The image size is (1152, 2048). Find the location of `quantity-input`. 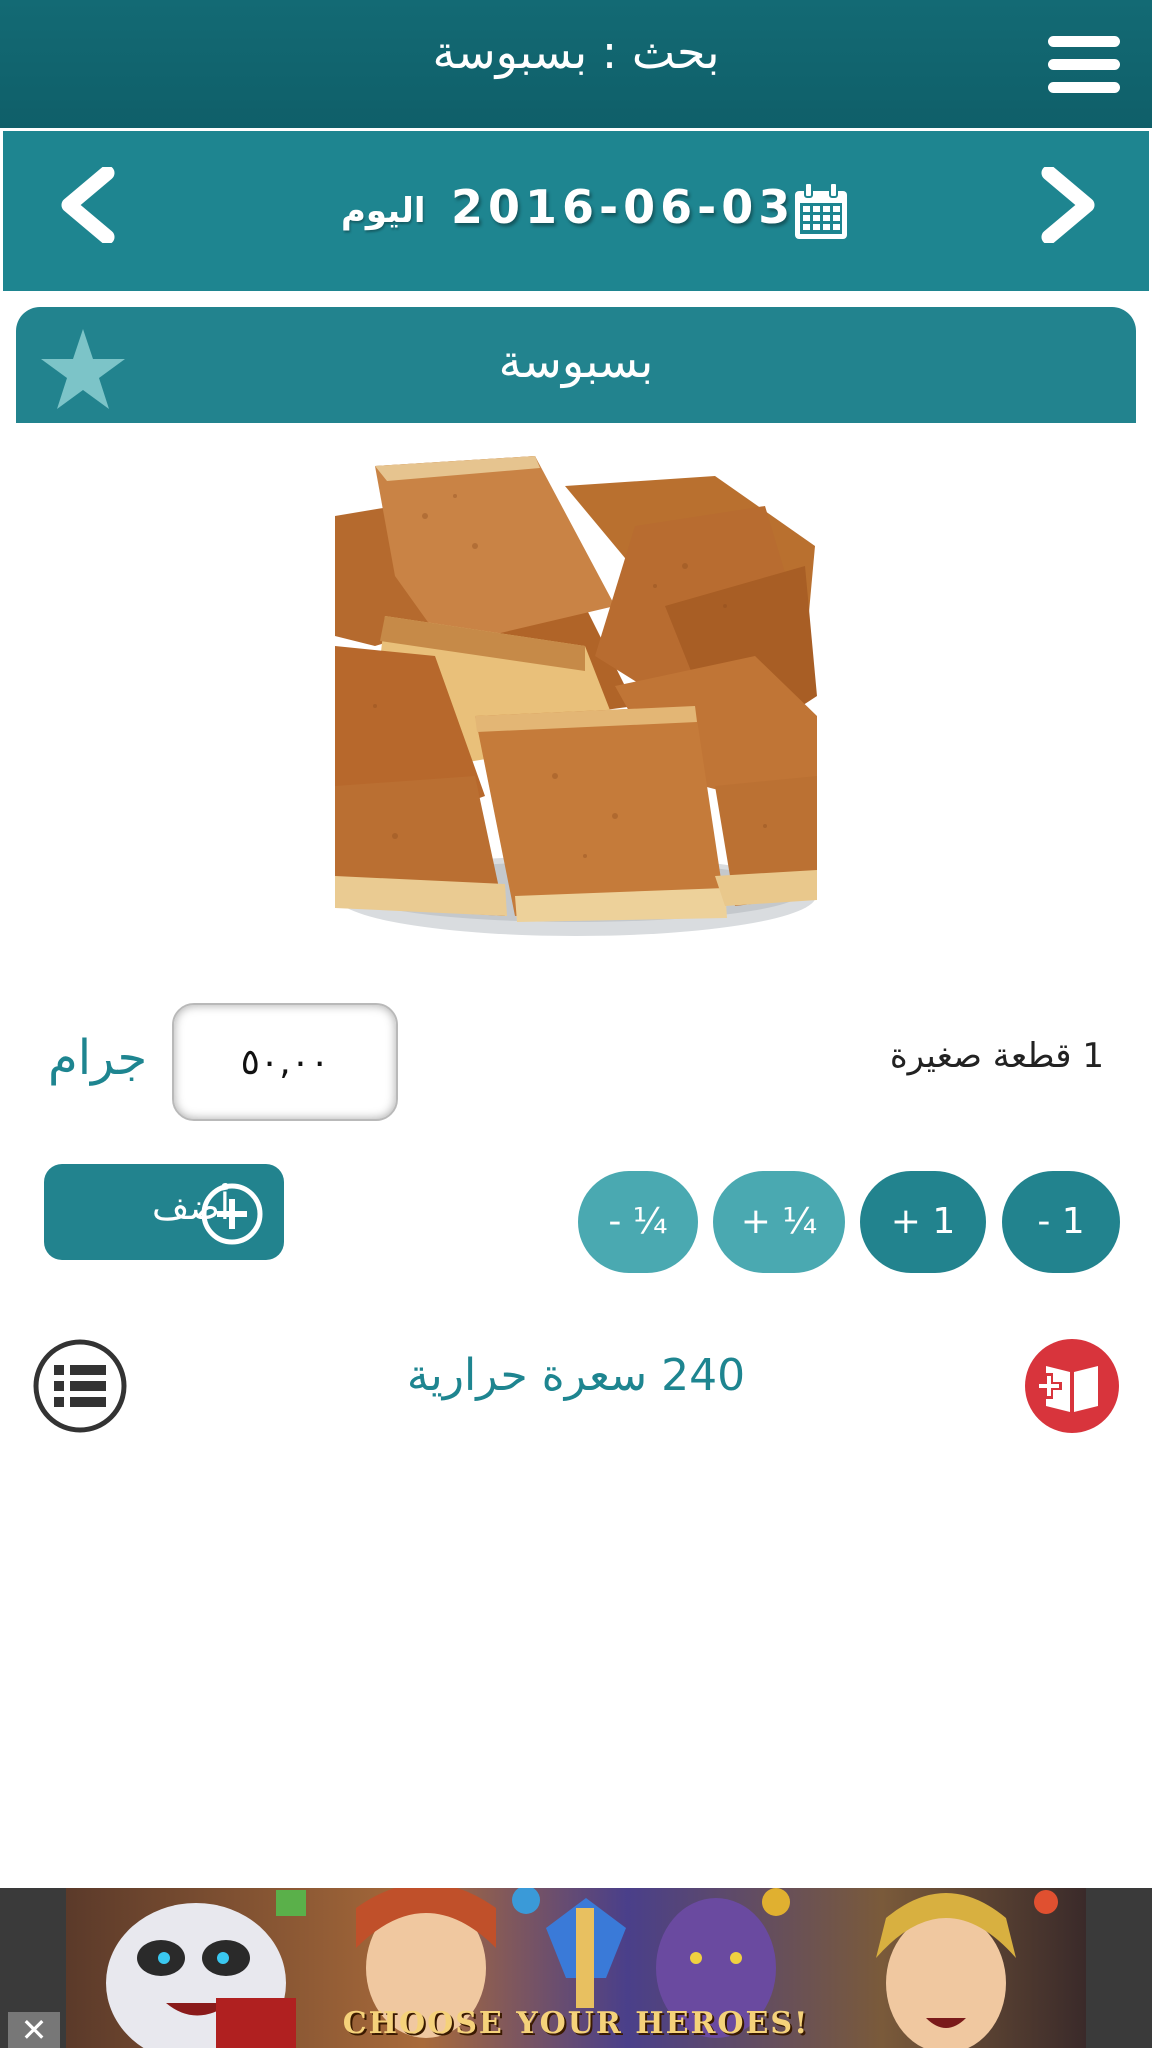

quantity-input is located at coordinates (285, 1062).